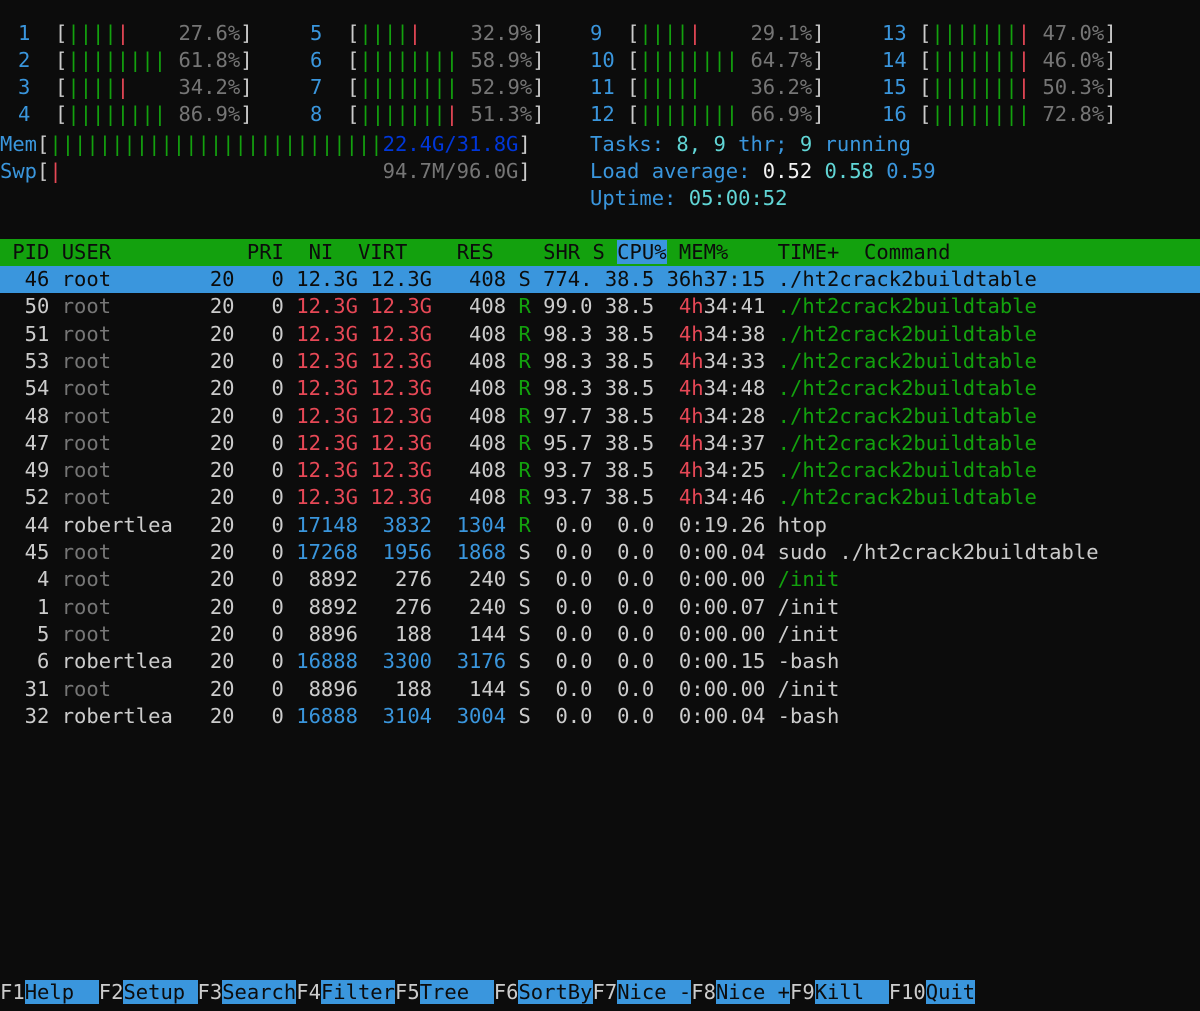  What do you see at coordinates (357, 992) in the screenshot?
I see `fkey-label: Filter` at bounding box center [357, 992].